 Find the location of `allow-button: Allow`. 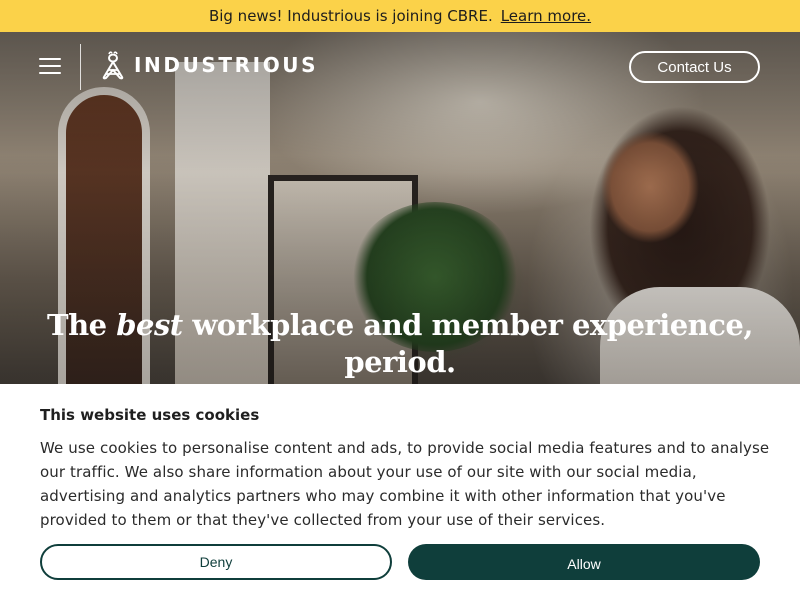

allow-button: Allow is located at coordinates (584, 562).